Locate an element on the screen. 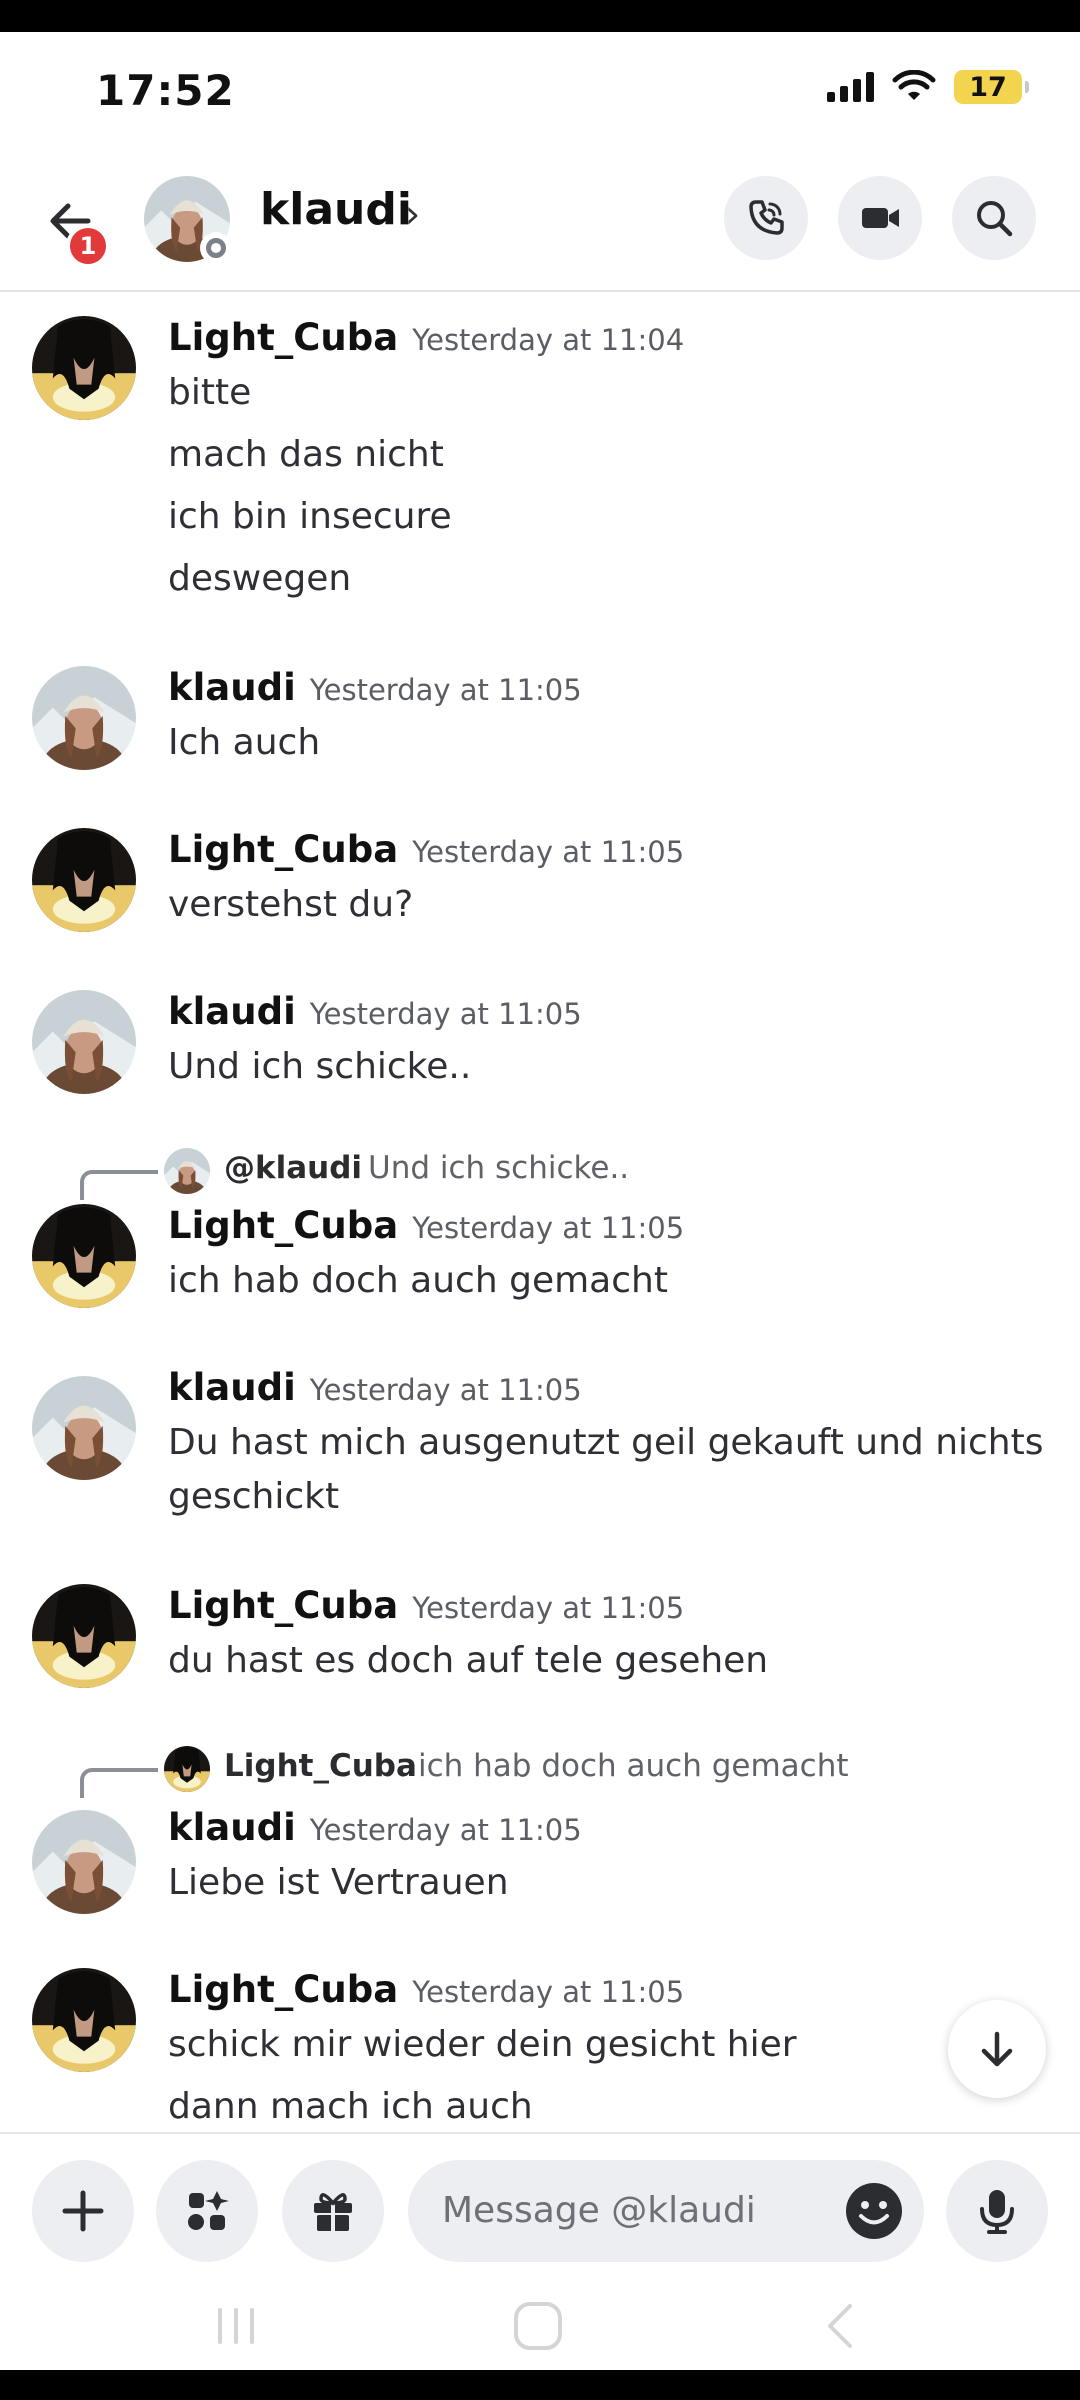 This screenshot has height=2400, width=1080. cellular-signal-icon is located at coordinates (850, 87).